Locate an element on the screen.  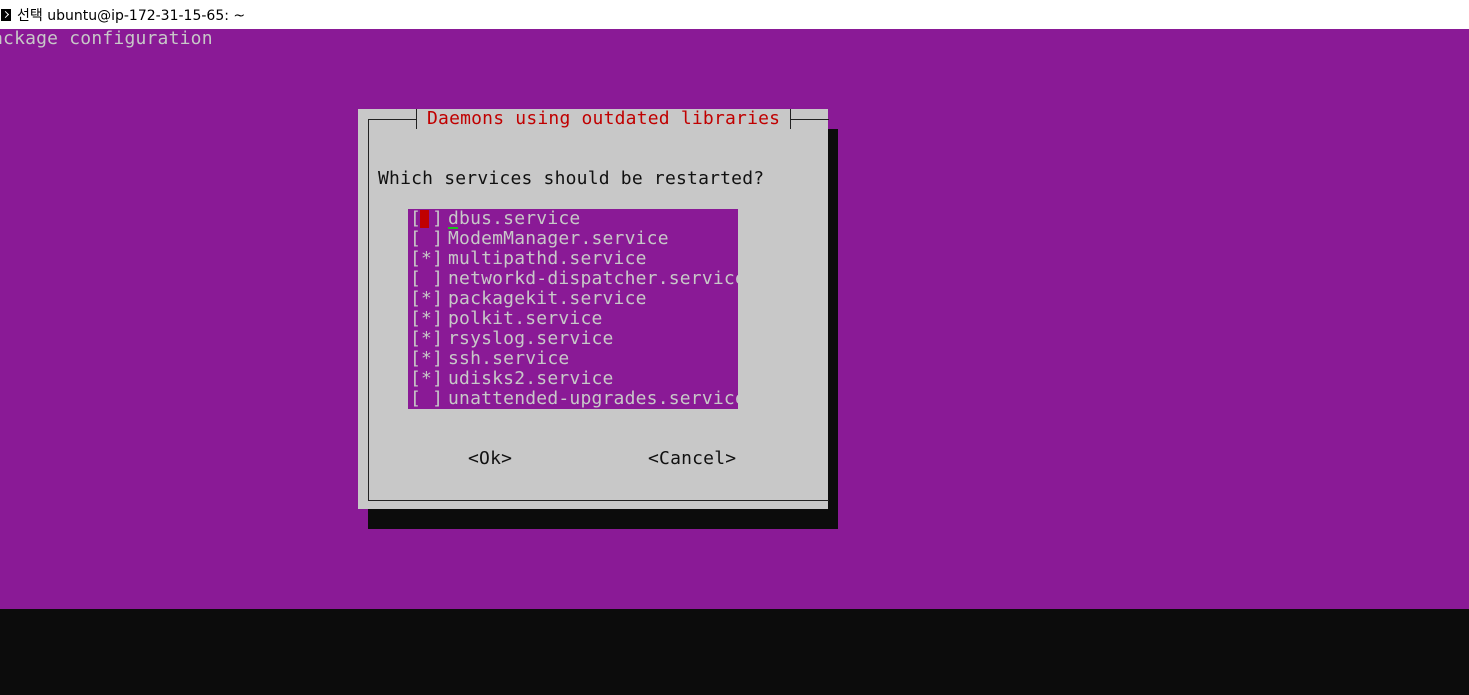
service-name: networkd-dispatcher.service is located at coordinates (597, 278).